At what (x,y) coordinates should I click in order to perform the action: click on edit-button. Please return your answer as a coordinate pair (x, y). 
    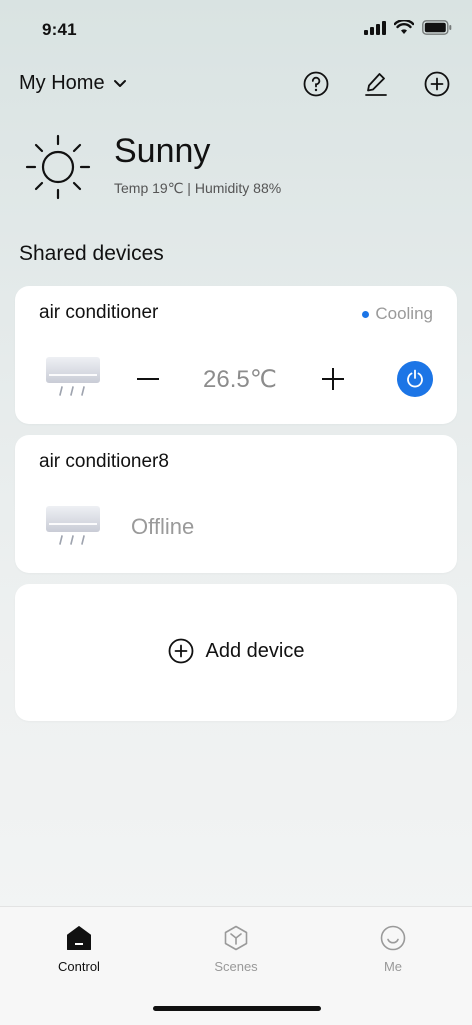
    Looking at the image, I should click on (376, 84).